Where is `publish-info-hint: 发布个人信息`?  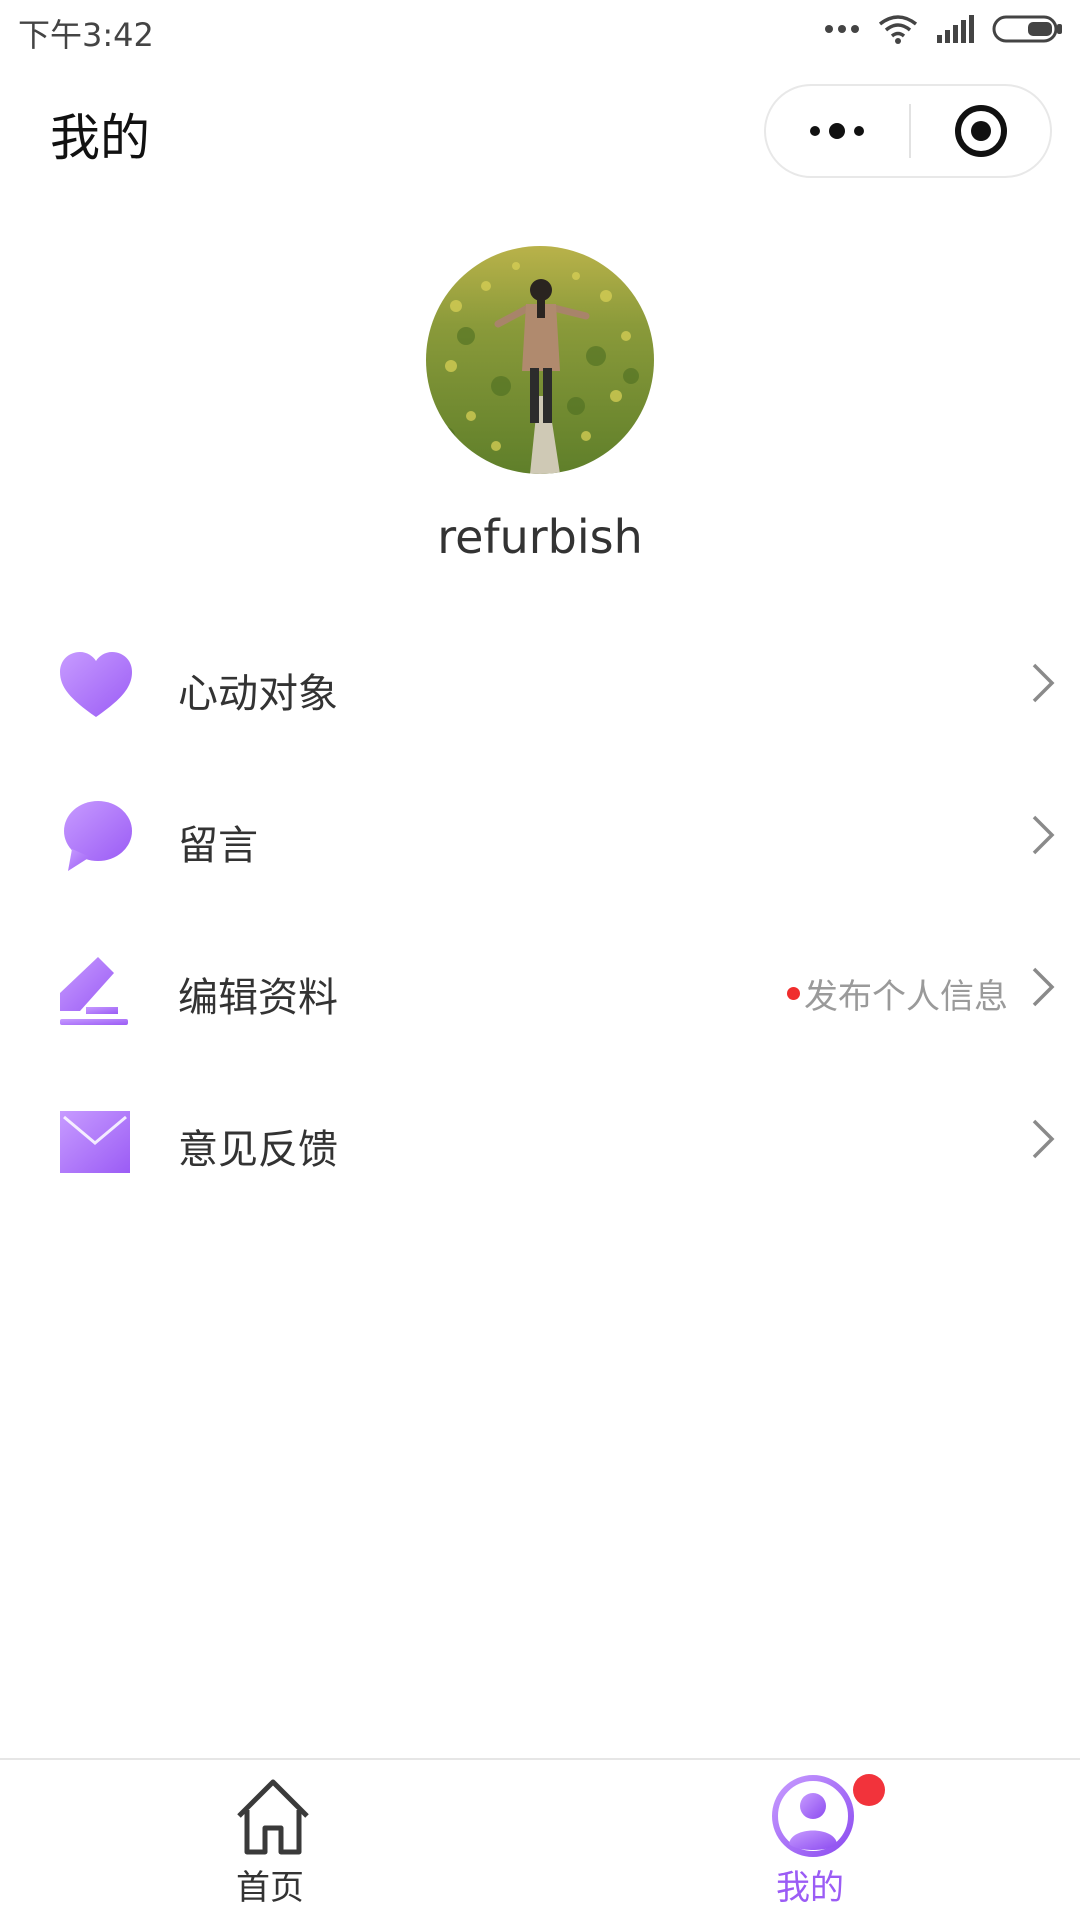
publish-info-hint: 发布个人信息 is located at coordinates (897, 993).